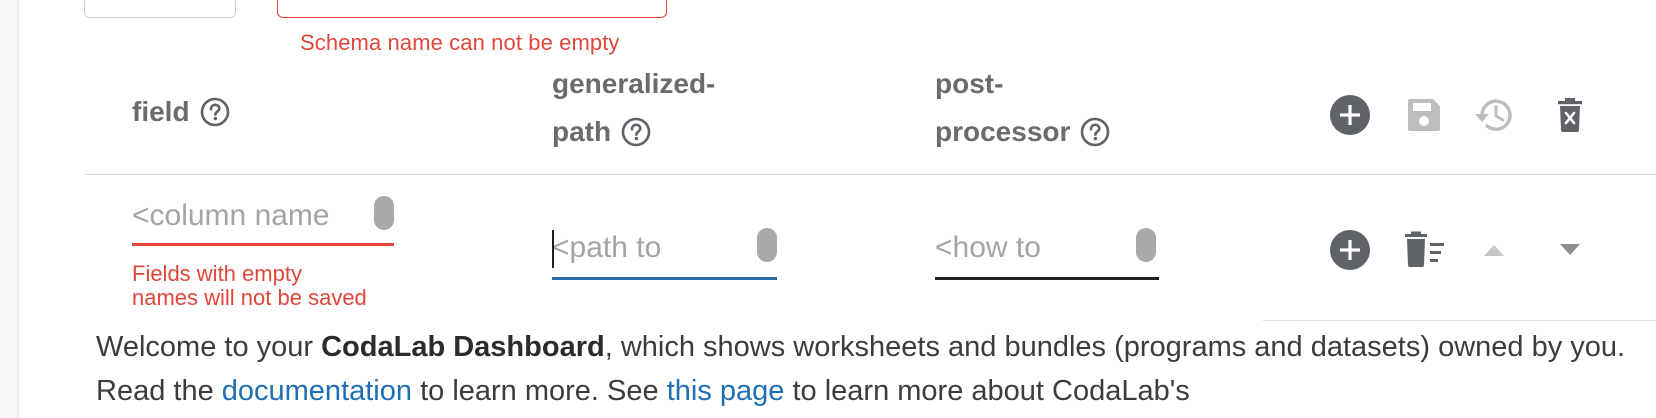  I want to click on generalized-path-input, so click(649, 248).